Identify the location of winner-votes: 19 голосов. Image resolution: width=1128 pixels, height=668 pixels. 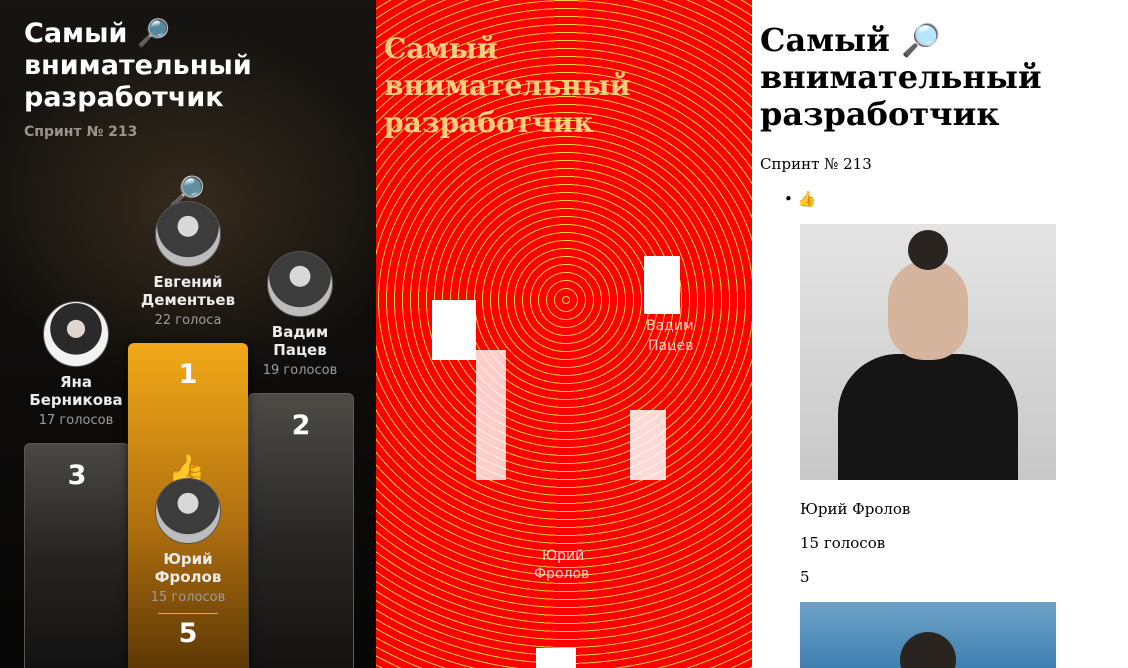
(300, 370).